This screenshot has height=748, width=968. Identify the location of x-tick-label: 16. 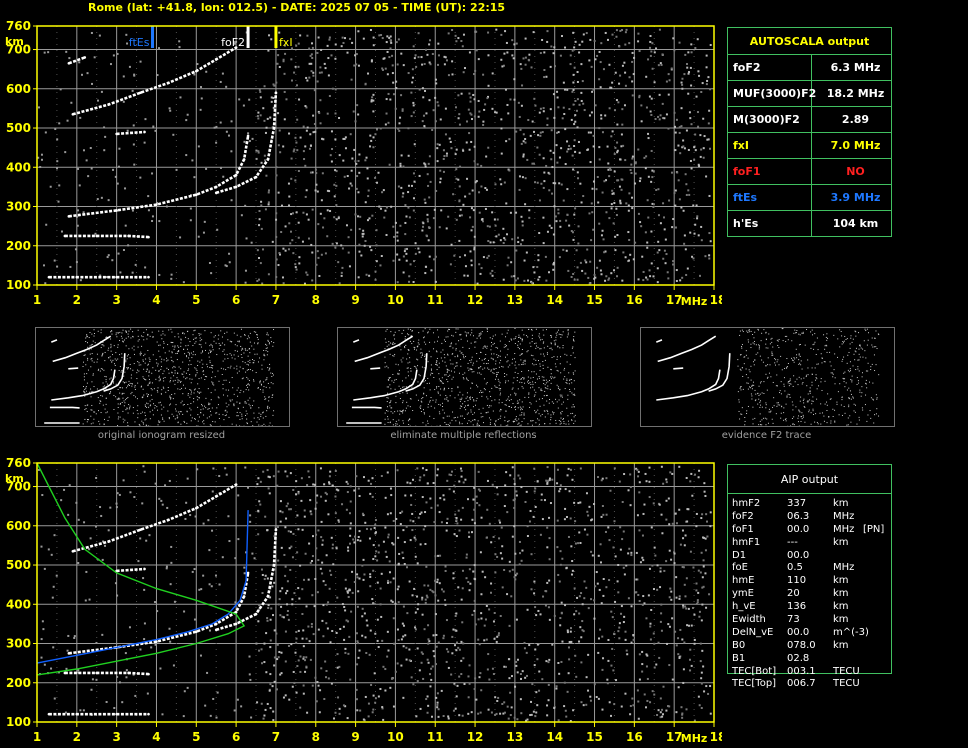
(634, 300).